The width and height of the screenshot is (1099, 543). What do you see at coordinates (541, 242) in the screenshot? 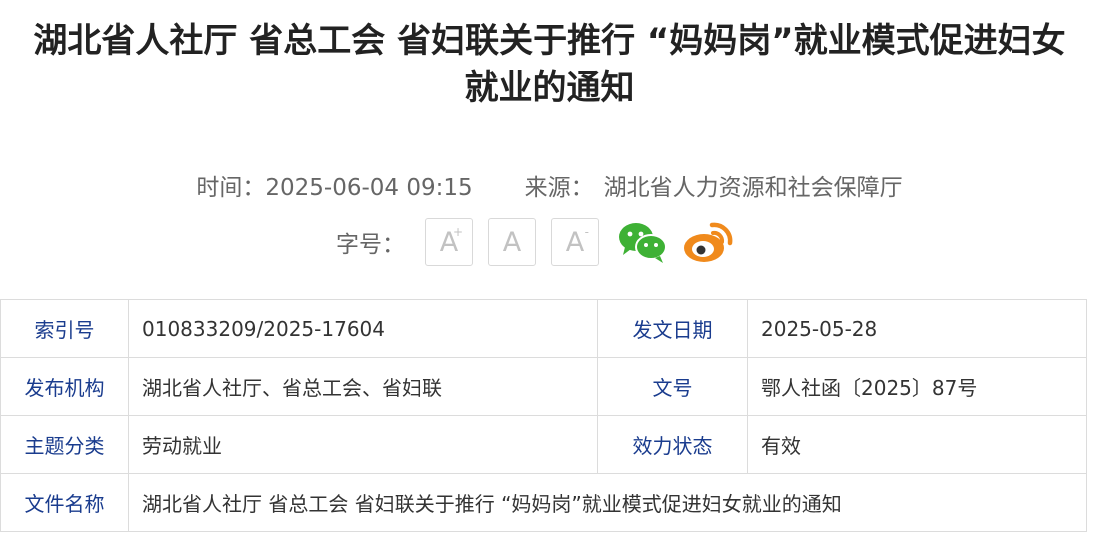
I see `font-size-controls: 字号： A + A A-` at bounding box center [541, 242].